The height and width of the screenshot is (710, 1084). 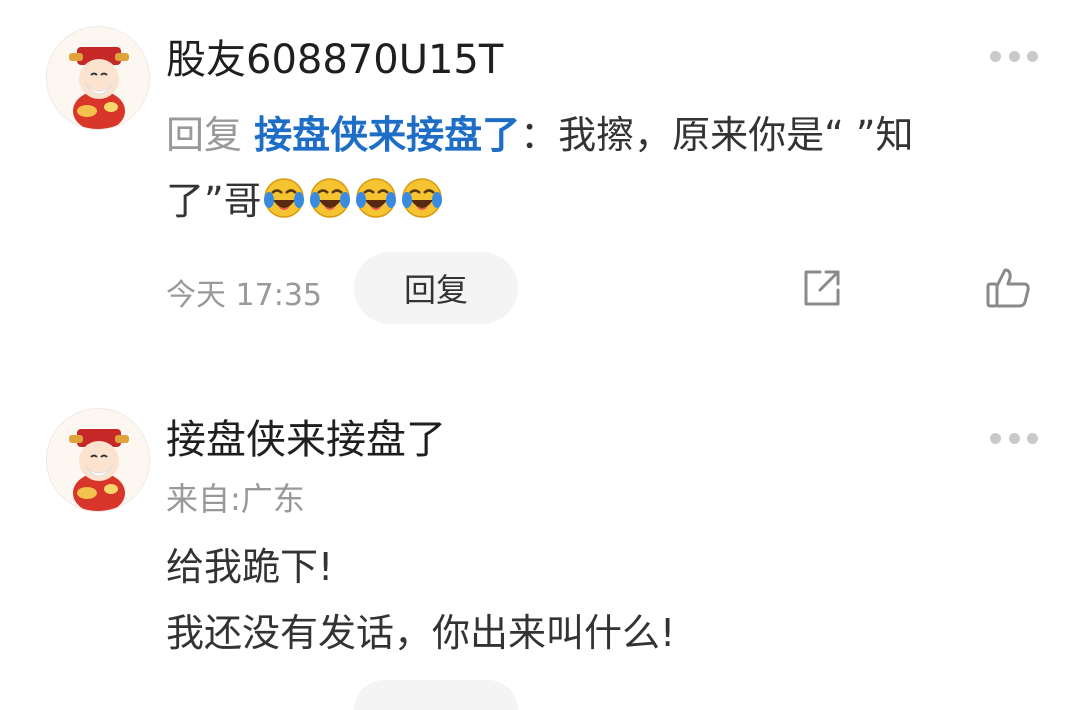 I want to click on like-thumb-icon, so click(x=1008, y=288).